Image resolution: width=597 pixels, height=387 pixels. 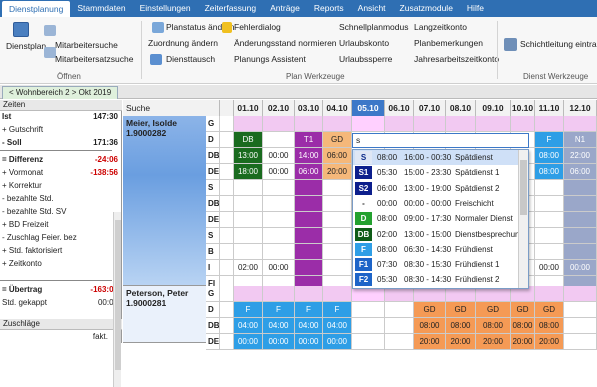 What do you see at coordinates (436, 218) in the screenshot?
I see `dropdown-item: D 08:00 09:00 - 17:30 Normaler Dienst` at bounding box center [436, 218].